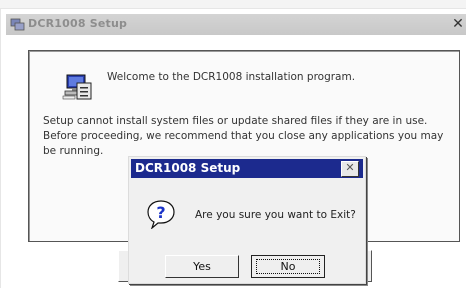  Describe the element at coordinates (78, 23) in the screenshot. I see `window-title: DCR1008 Setup` at that location.